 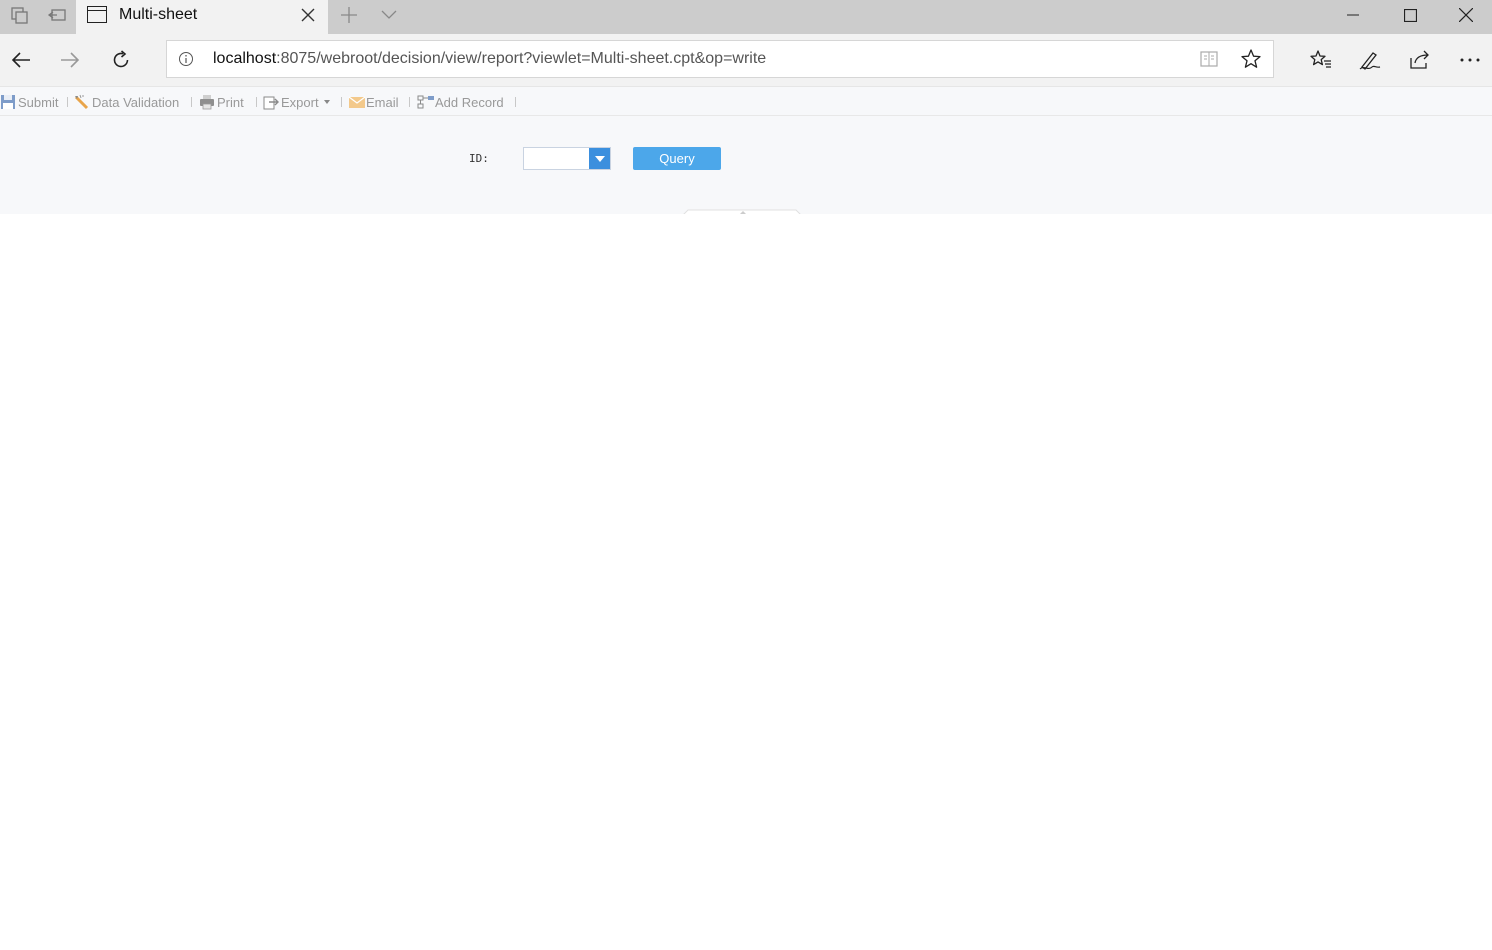 What do you see at coordinates (382, 102) in the screenshot?
I see `email-label: Email` at bounding box center [382, 102].